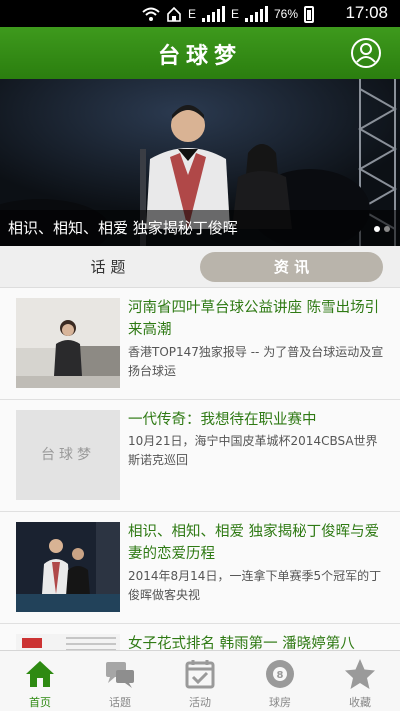  I want to click on star-icon, so click(360, 674).